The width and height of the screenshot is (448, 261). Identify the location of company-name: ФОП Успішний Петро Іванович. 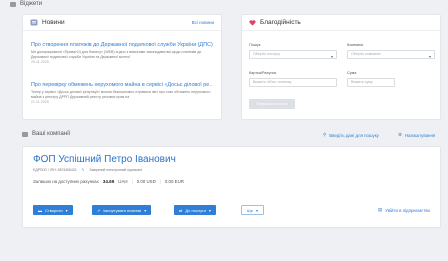
(104, 159).